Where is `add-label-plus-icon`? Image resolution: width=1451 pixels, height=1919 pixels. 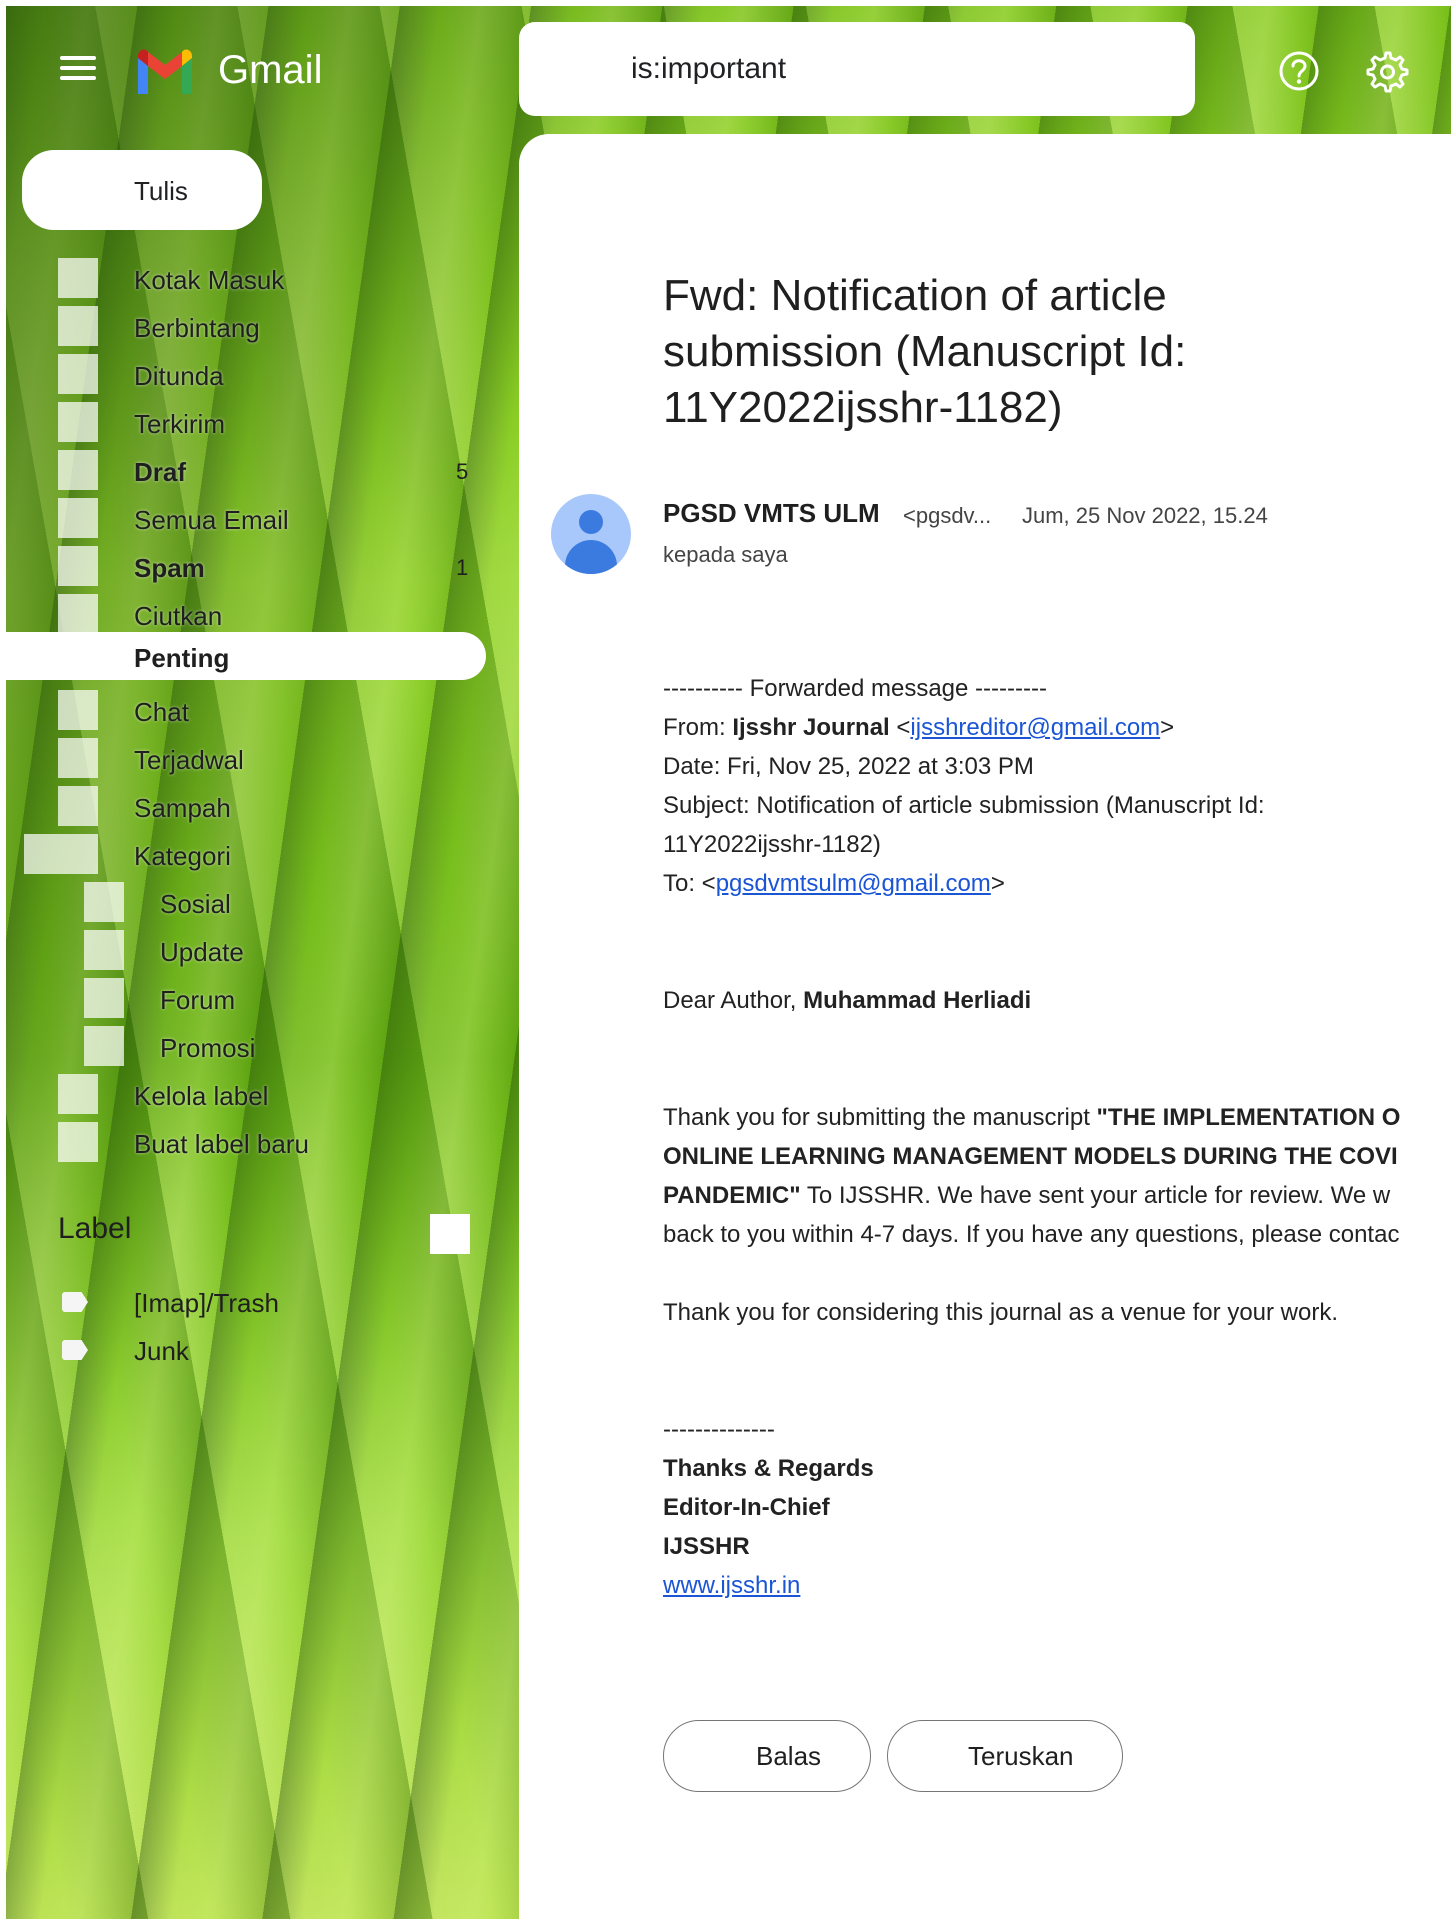 add-label-plus-icon is located at coordinates (450, 1234).